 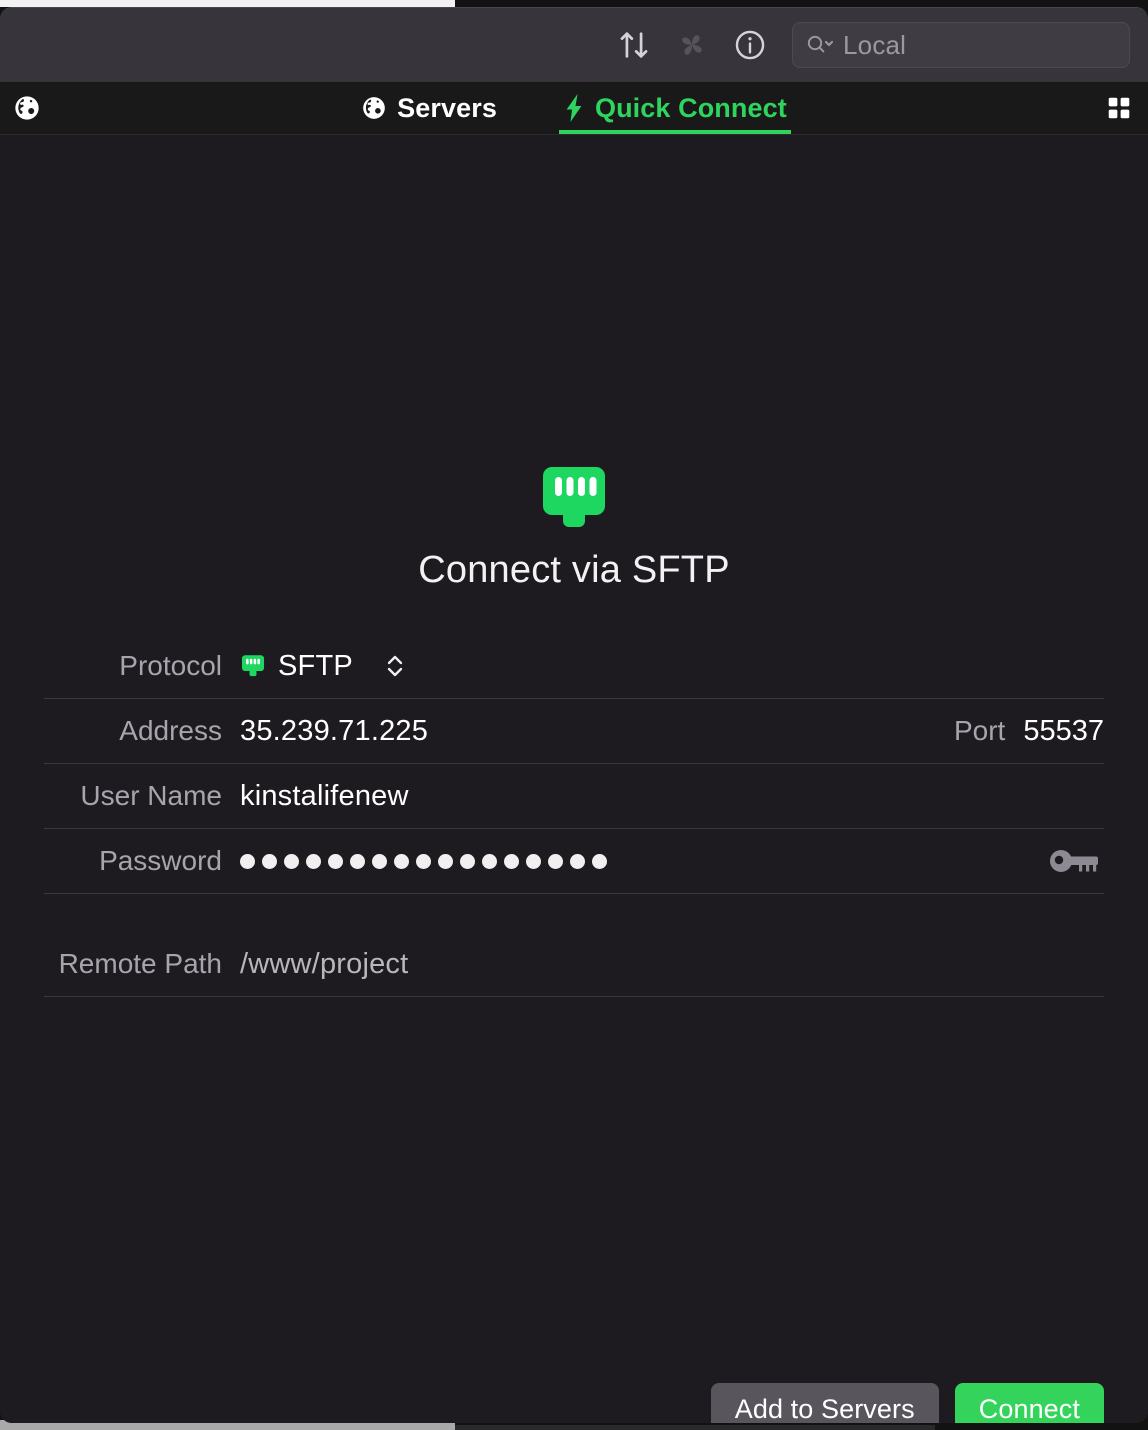 I want to click on page-title: Connect via SFTP, so click(x=574, y=570).